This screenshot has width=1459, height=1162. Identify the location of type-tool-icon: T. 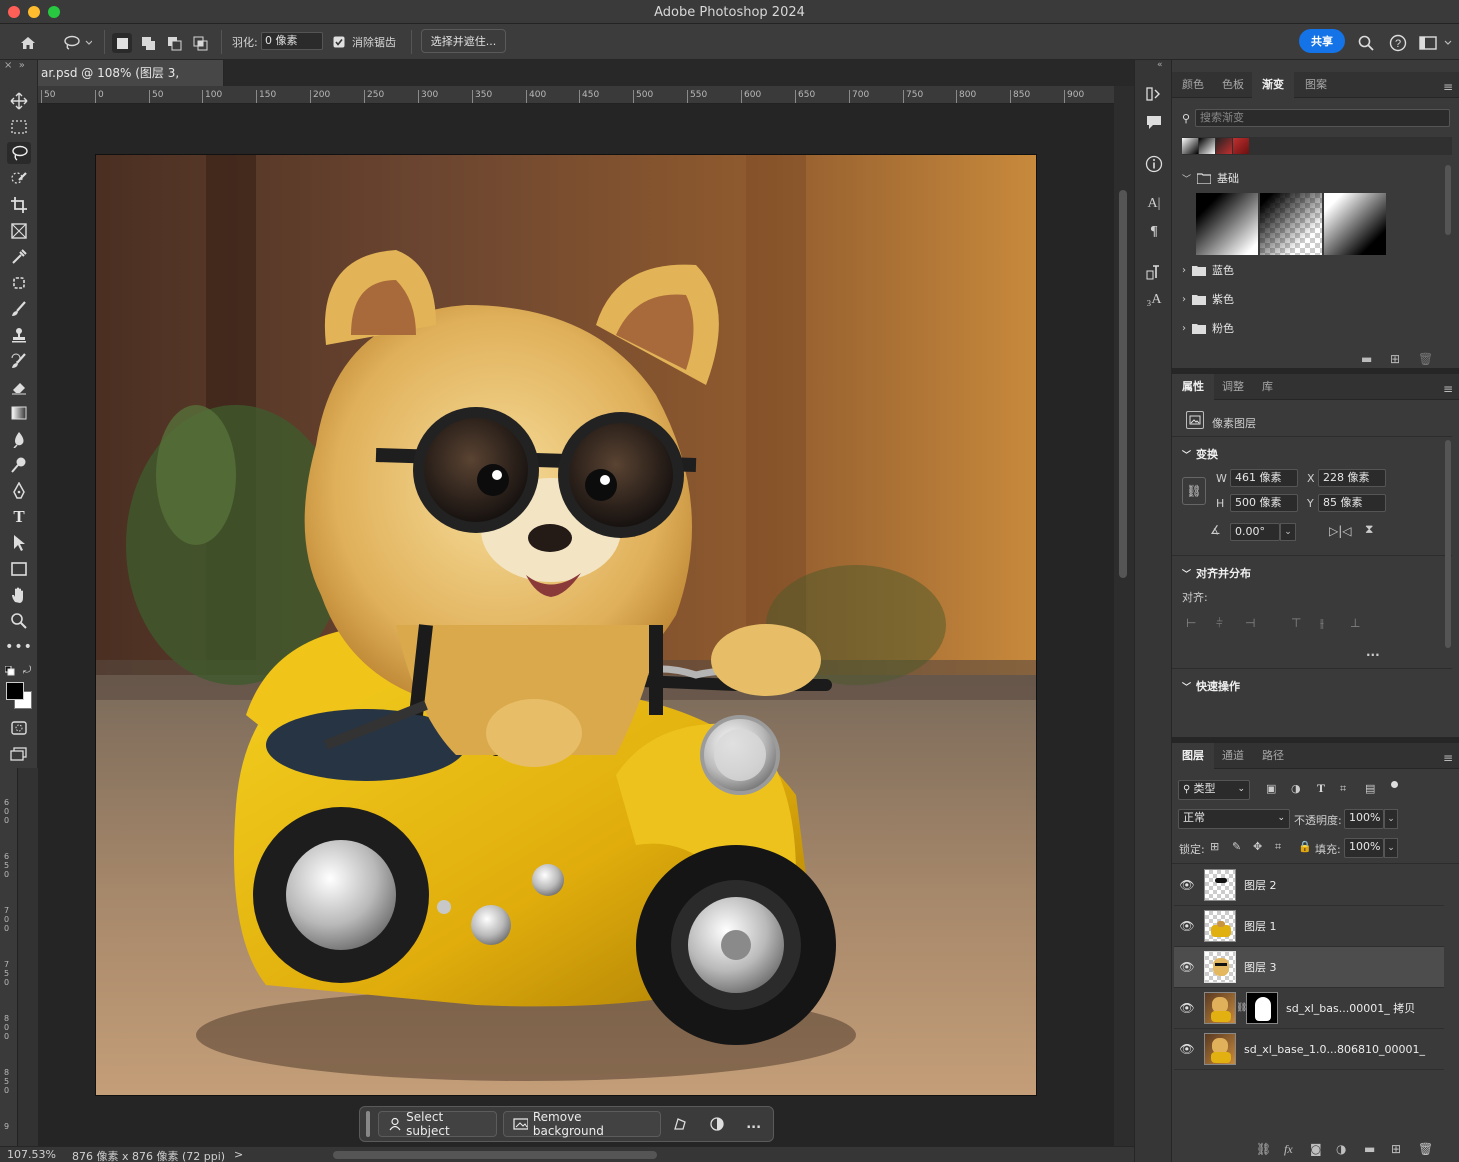
(19, 517).